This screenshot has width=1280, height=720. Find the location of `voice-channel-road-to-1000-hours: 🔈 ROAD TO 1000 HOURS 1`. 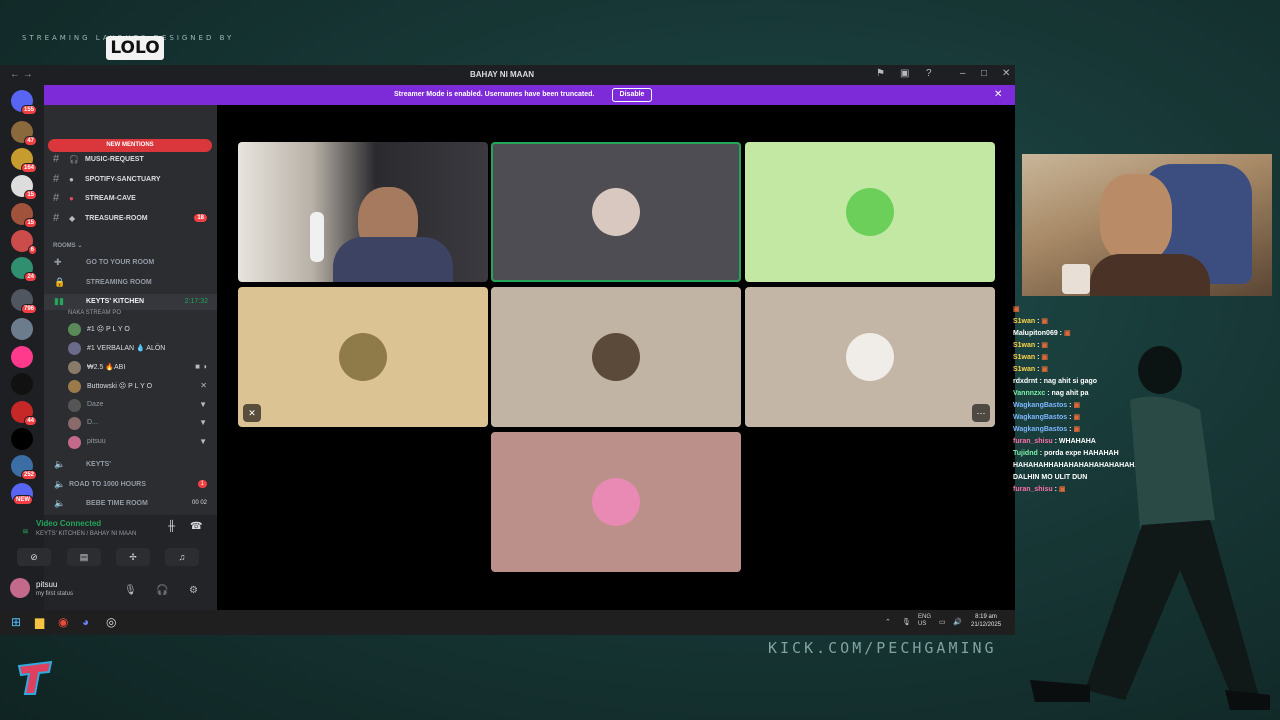

voice-channel-road-to-1000-hours: 🔈 ROAD TO 1000 HOURS 1 is located at coordinates (130, 485).